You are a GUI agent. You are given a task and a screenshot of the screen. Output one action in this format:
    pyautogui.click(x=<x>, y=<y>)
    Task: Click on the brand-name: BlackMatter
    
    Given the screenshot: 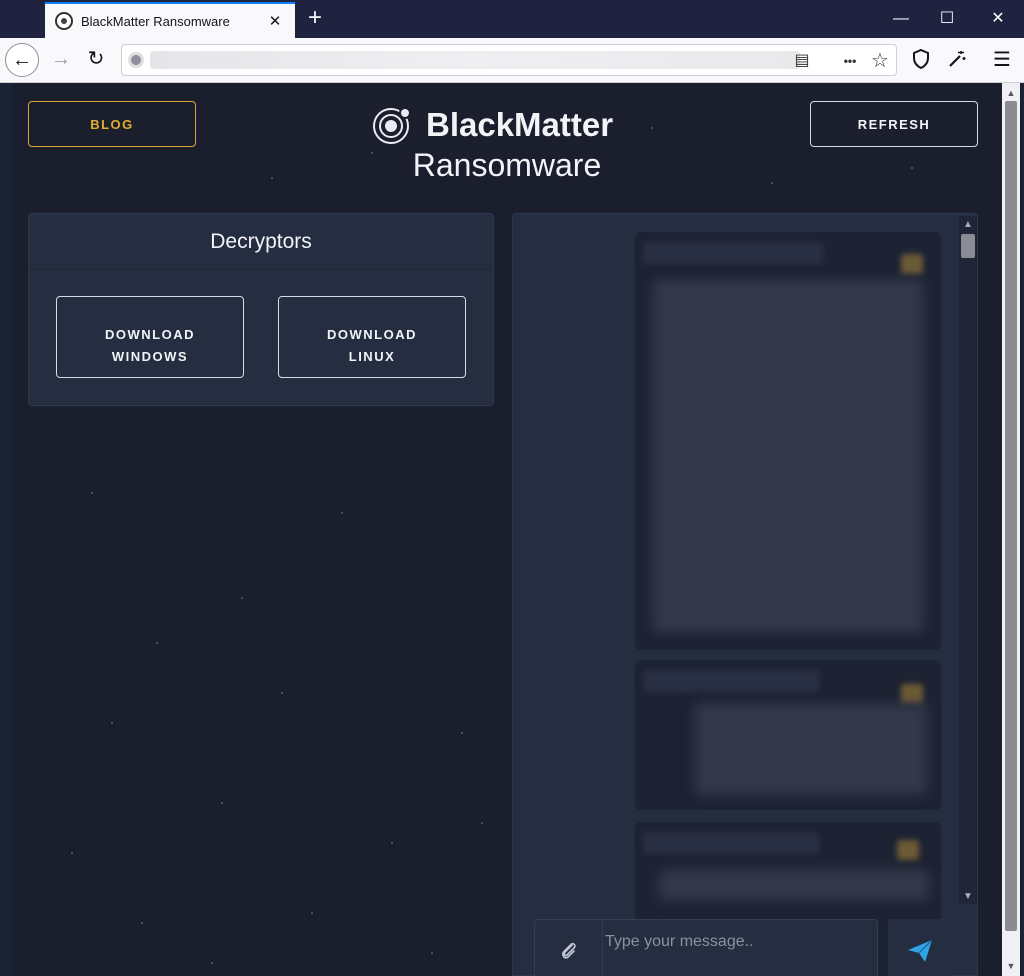 What is the action you would take?
    pyautogui.click(x=520, y=124)
    